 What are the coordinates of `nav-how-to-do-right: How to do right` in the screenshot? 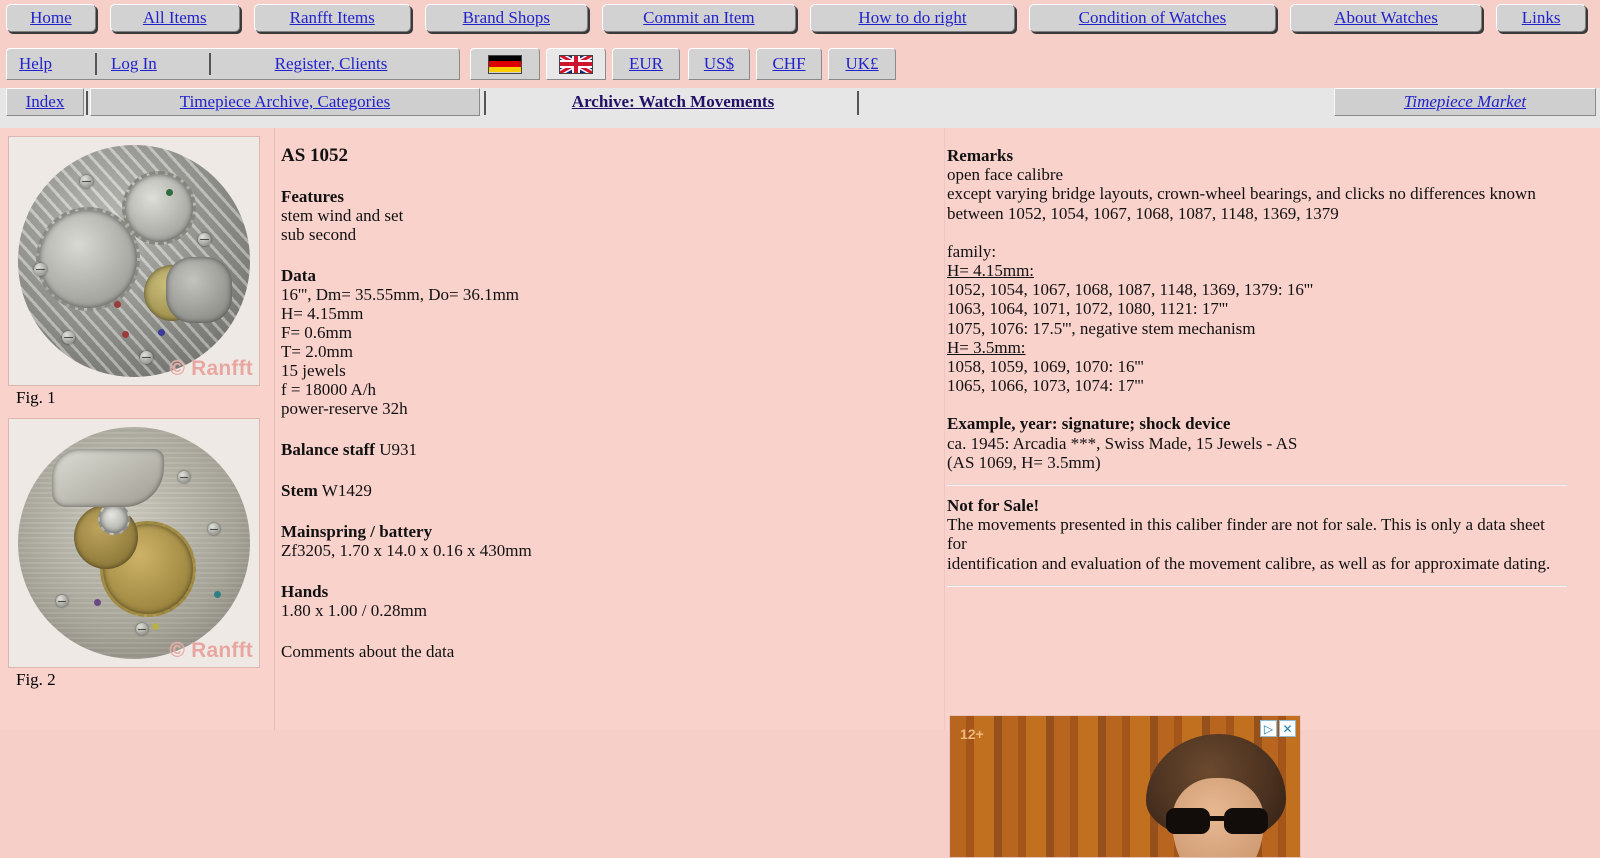 It's located at (912, 18).